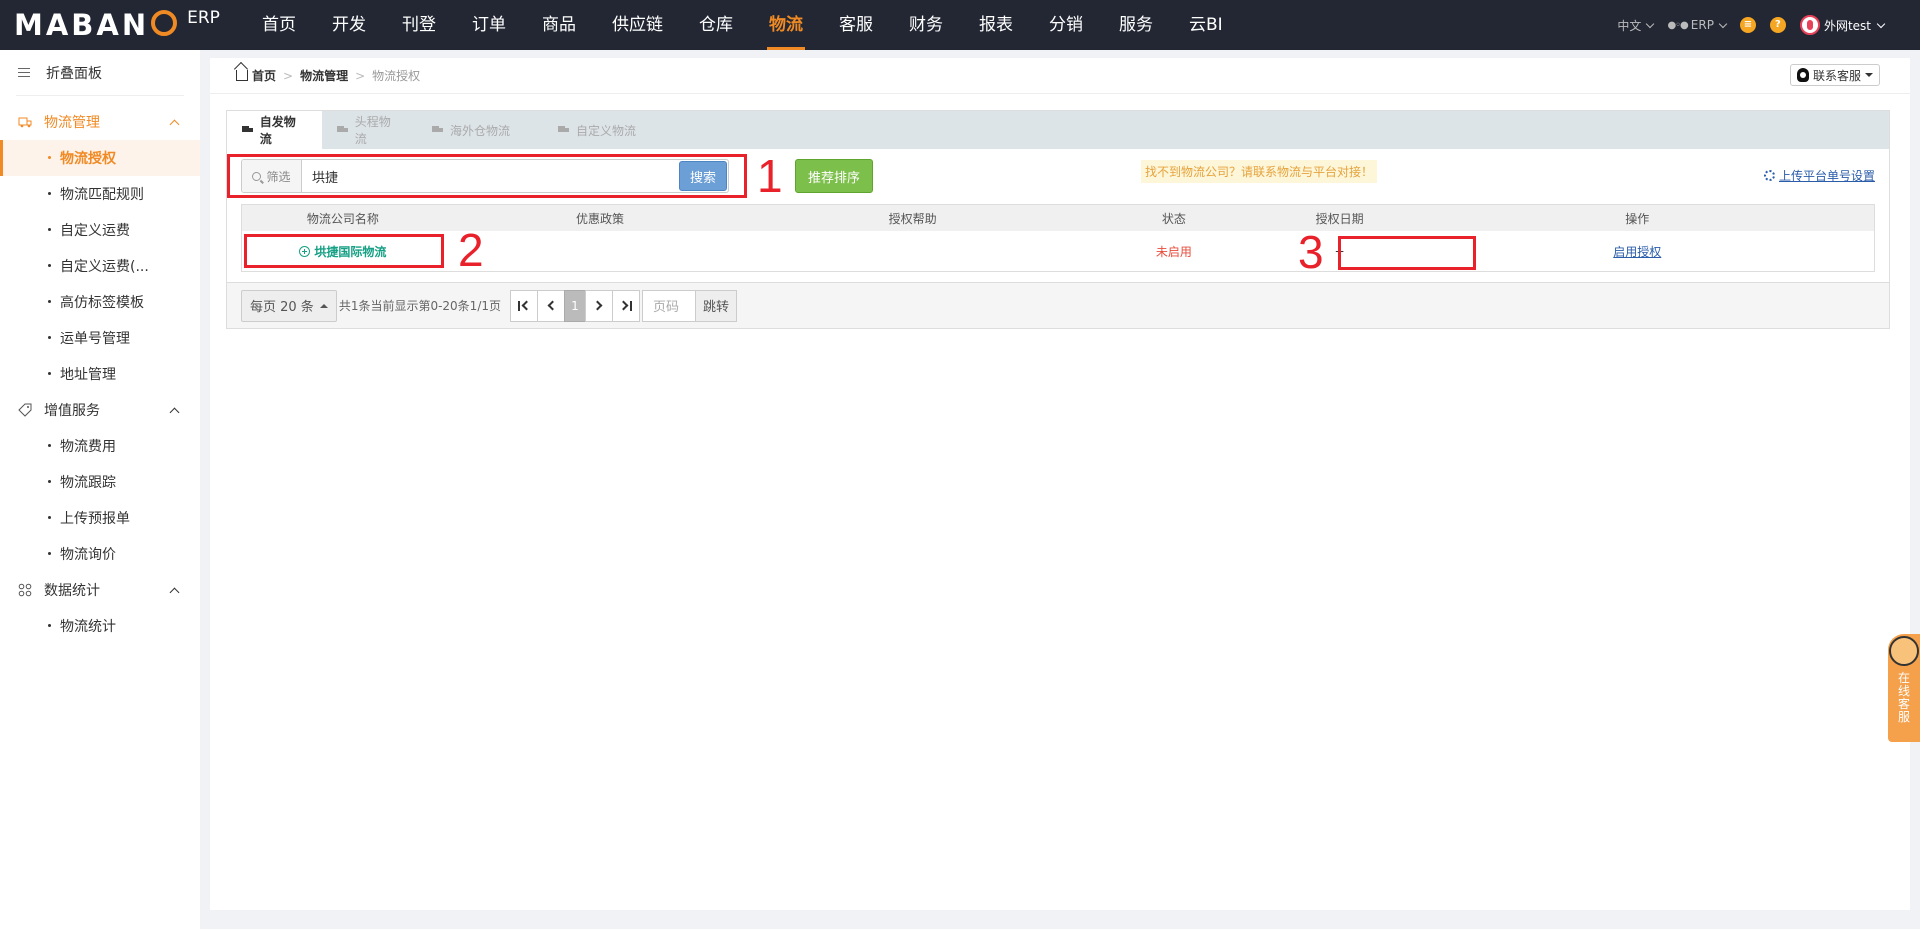 The image size is (1920, 929). What do you see at coordinates (703, 176) in the screenshot?
I see `search-button: 搜索` at bounding box center [703, 176].